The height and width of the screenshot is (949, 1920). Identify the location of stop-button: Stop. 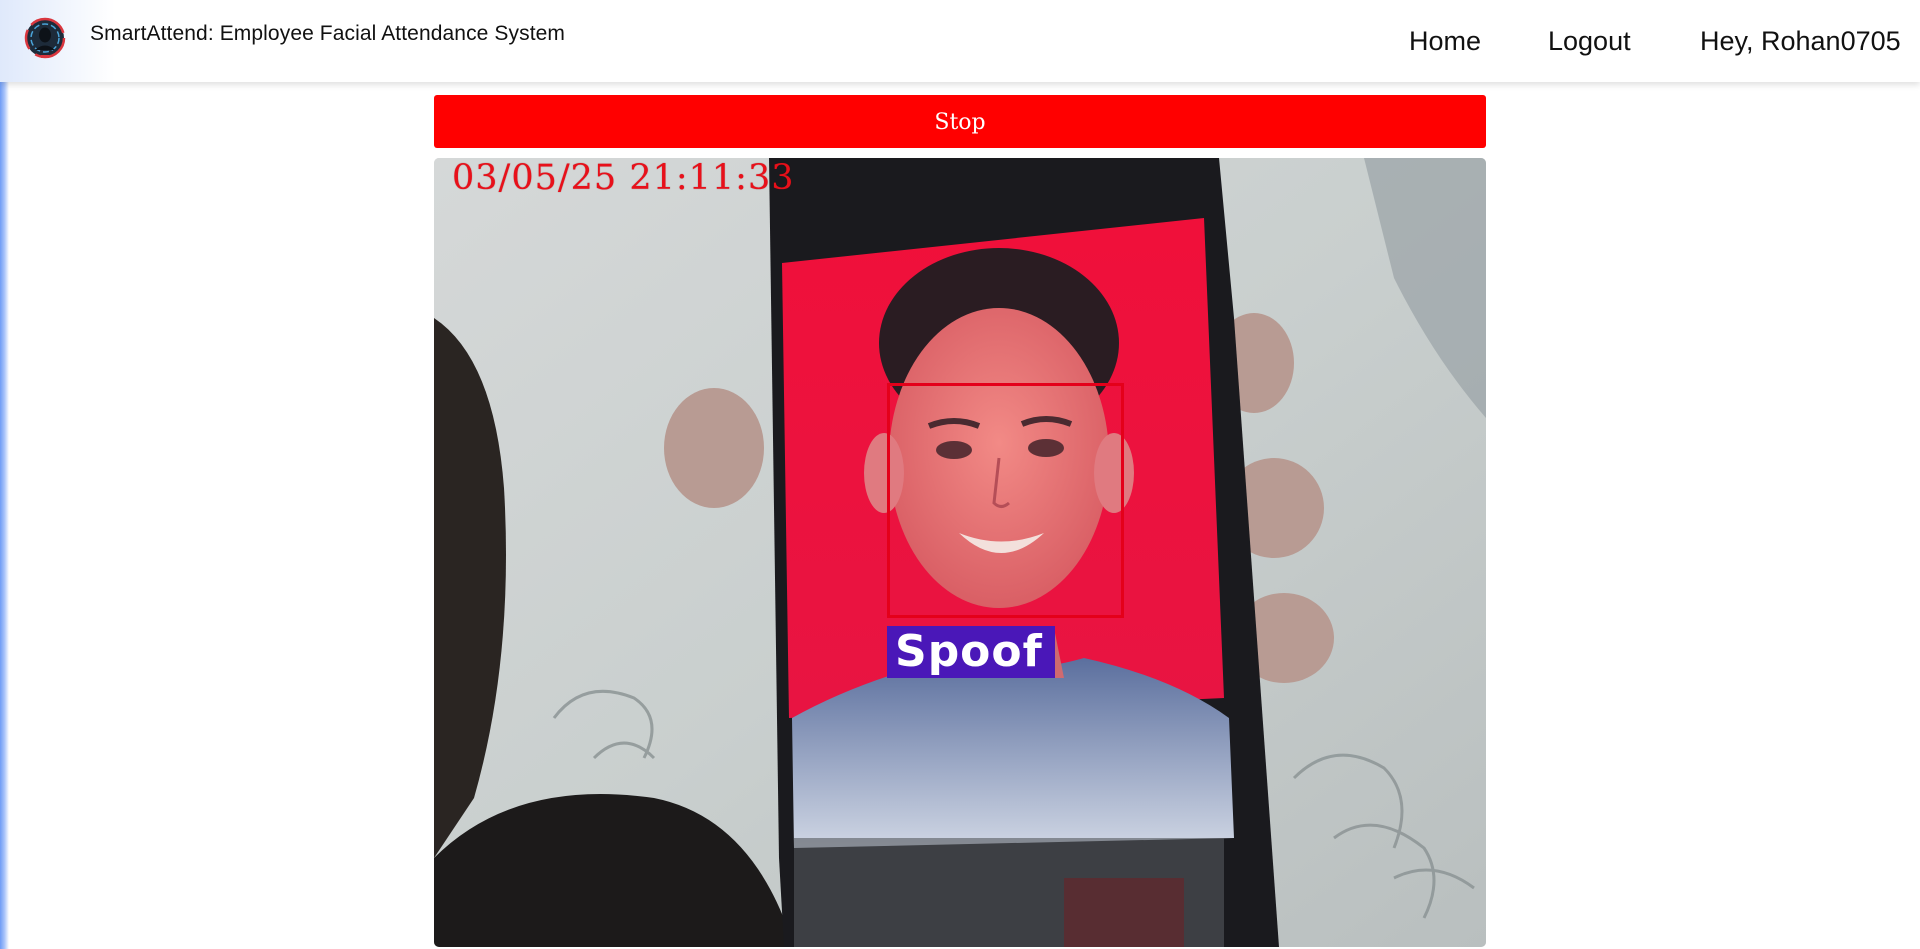
(960, 121).